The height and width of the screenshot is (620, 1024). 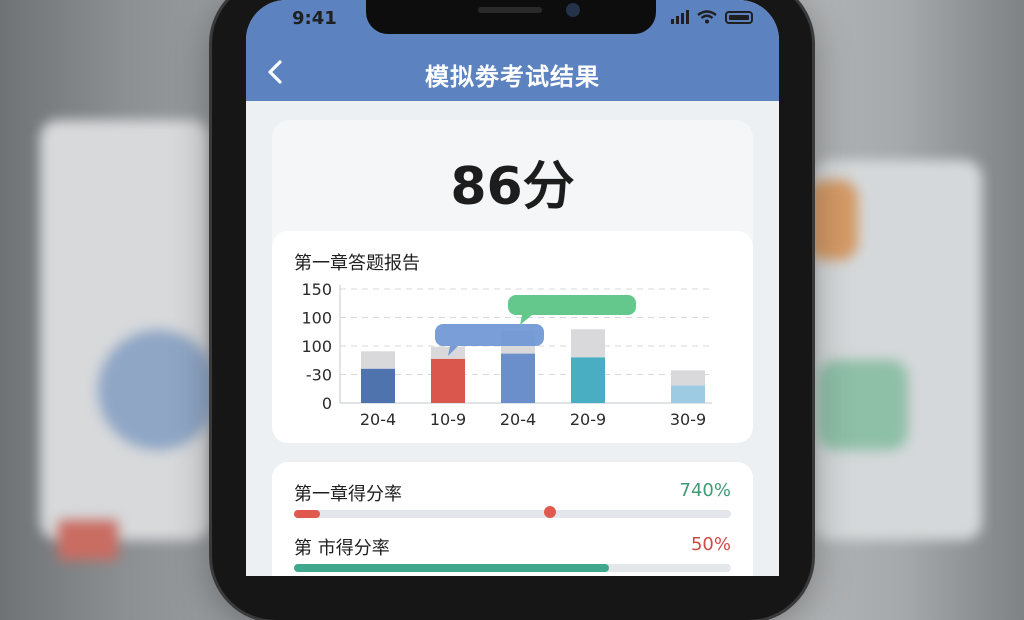 I want to click on rate-value: 740%, so click(x=705, y=490).